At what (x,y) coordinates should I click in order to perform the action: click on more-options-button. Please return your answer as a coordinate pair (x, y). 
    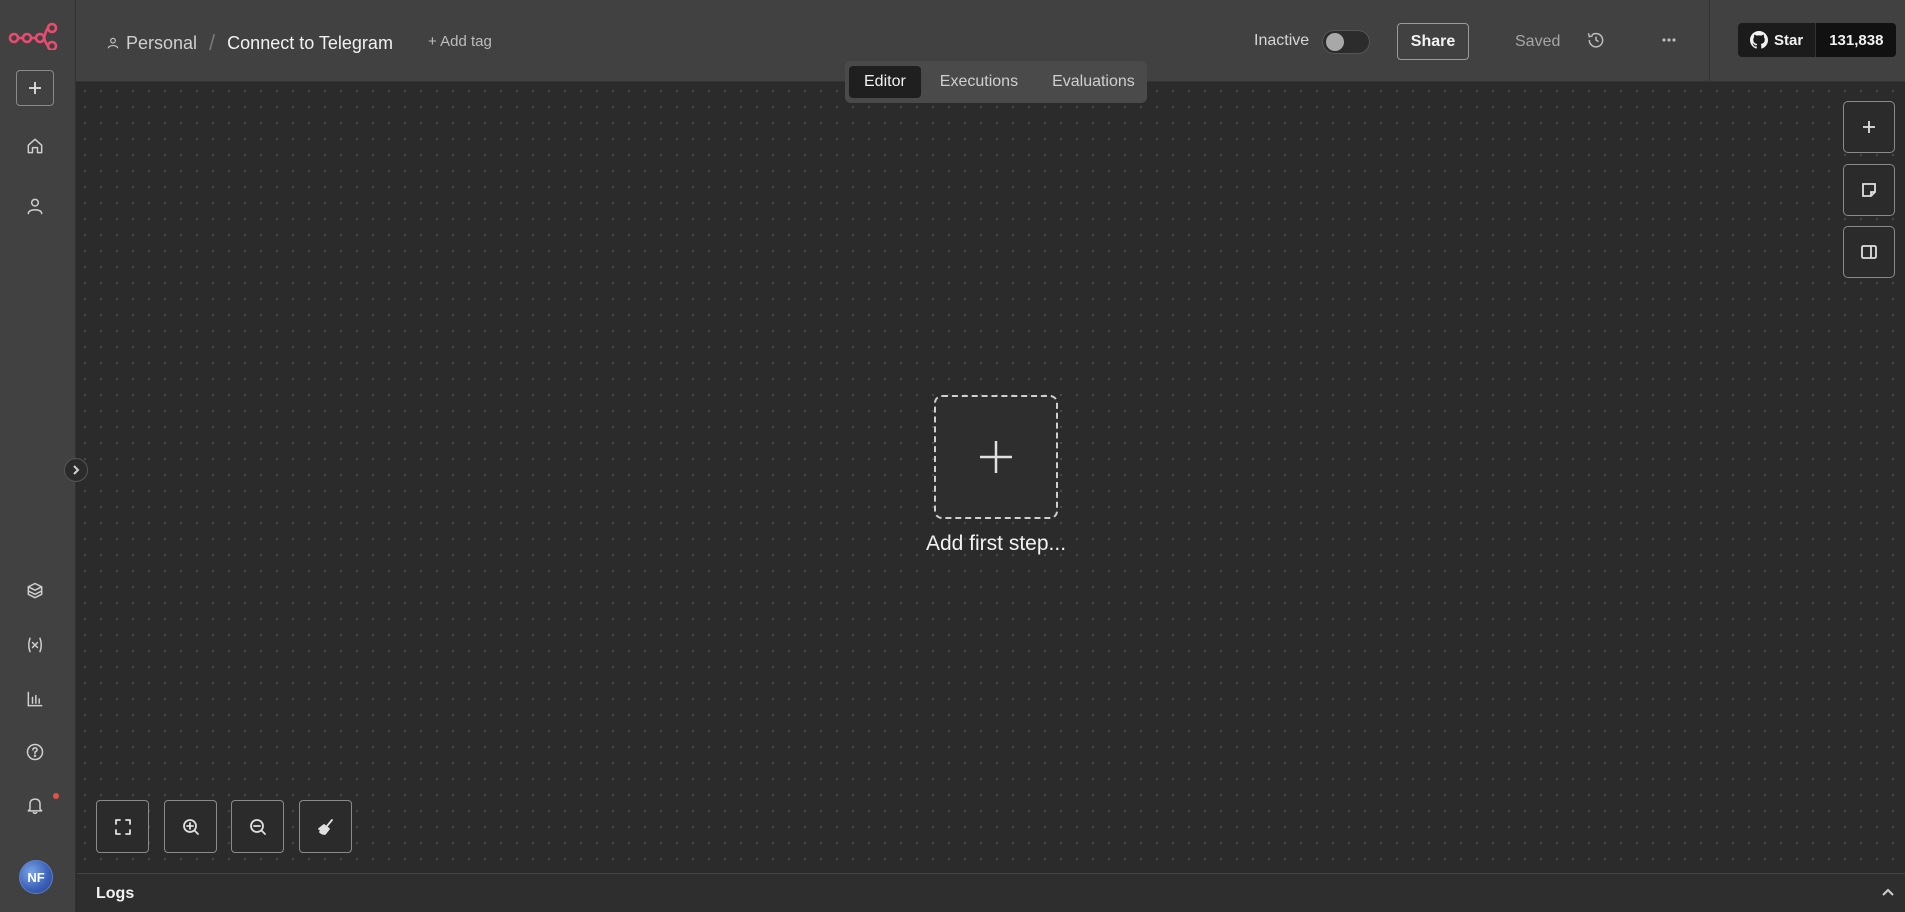
    Looking at the image, I should click on (1670, 41).